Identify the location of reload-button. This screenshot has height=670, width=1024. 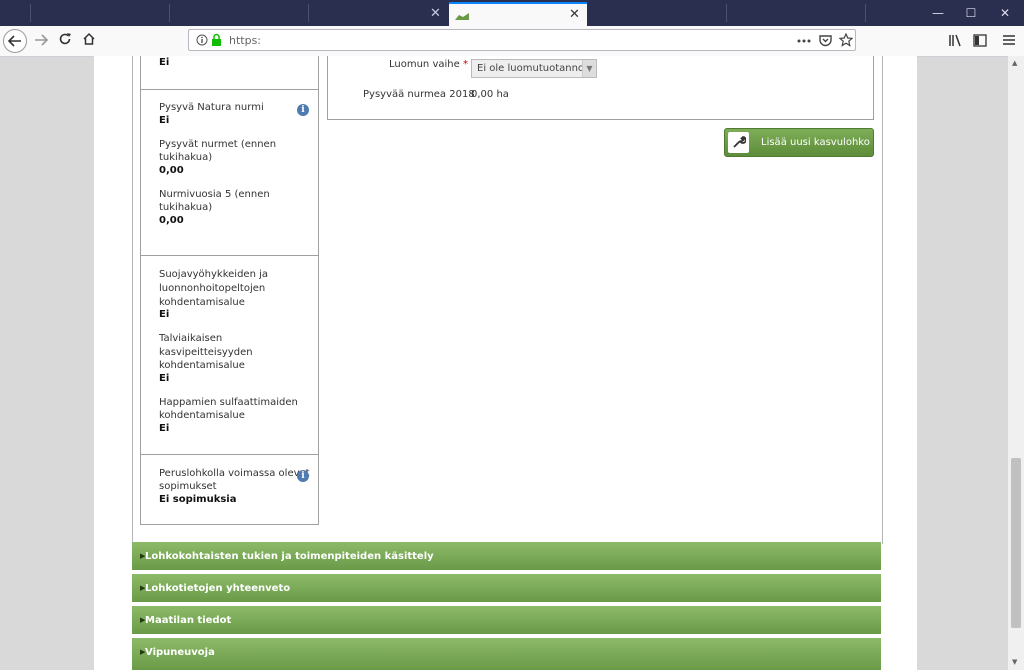
(65, 41).